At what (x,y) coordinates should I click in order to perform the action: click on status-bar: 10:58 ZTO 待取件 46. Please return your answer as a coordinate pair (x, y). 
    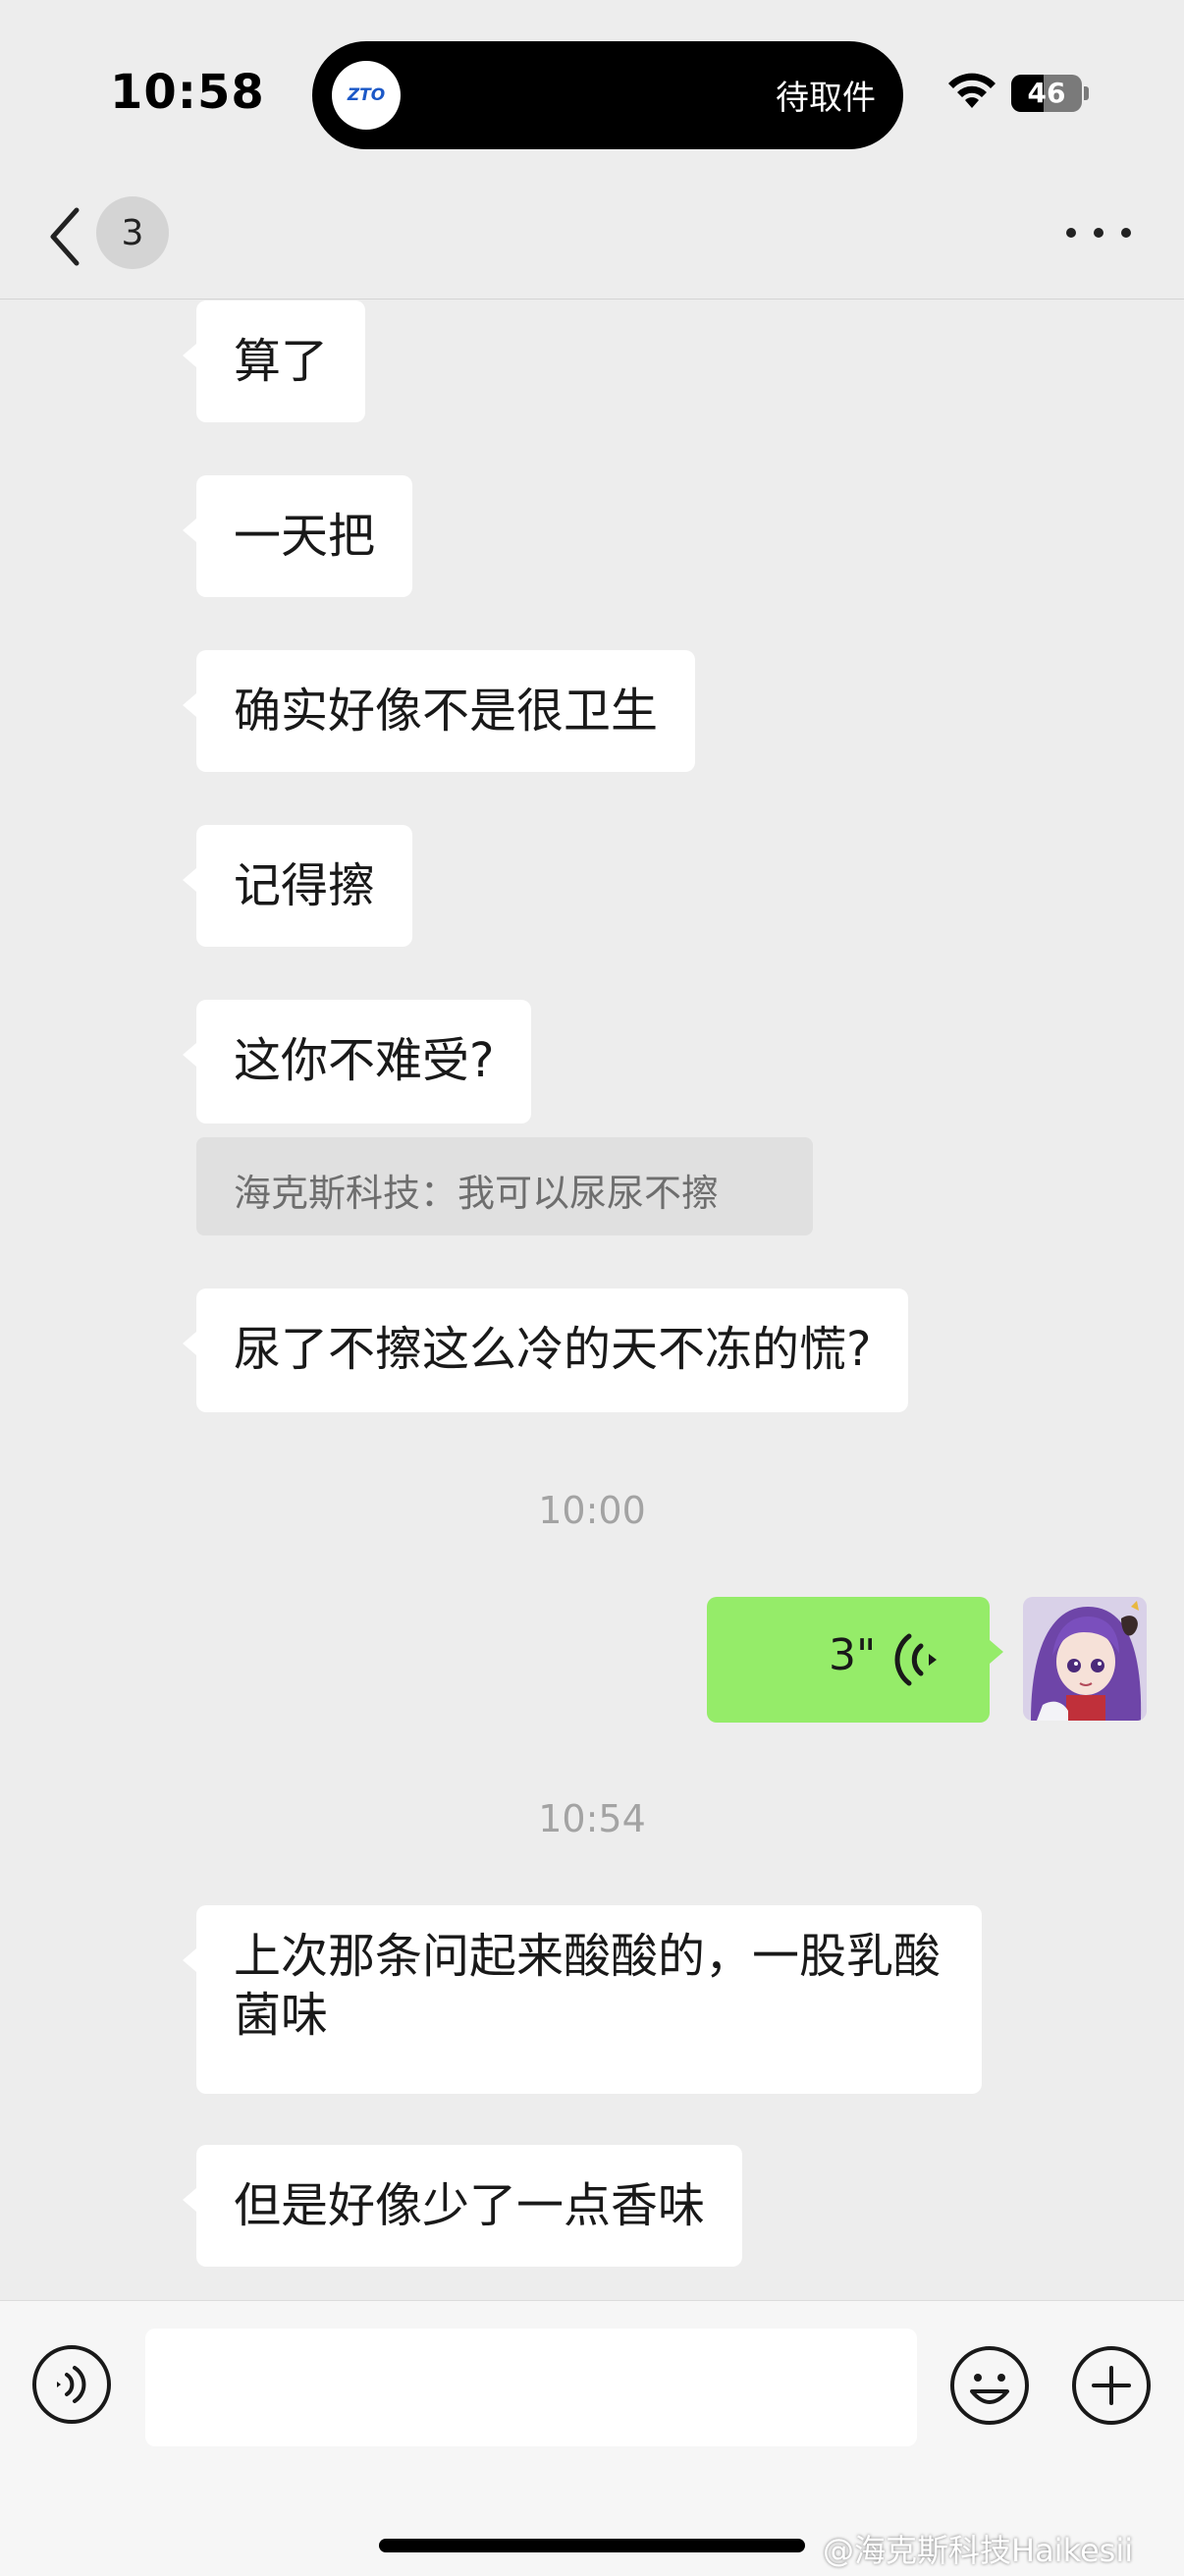
    Looking at the image, I should click on (592, 88).